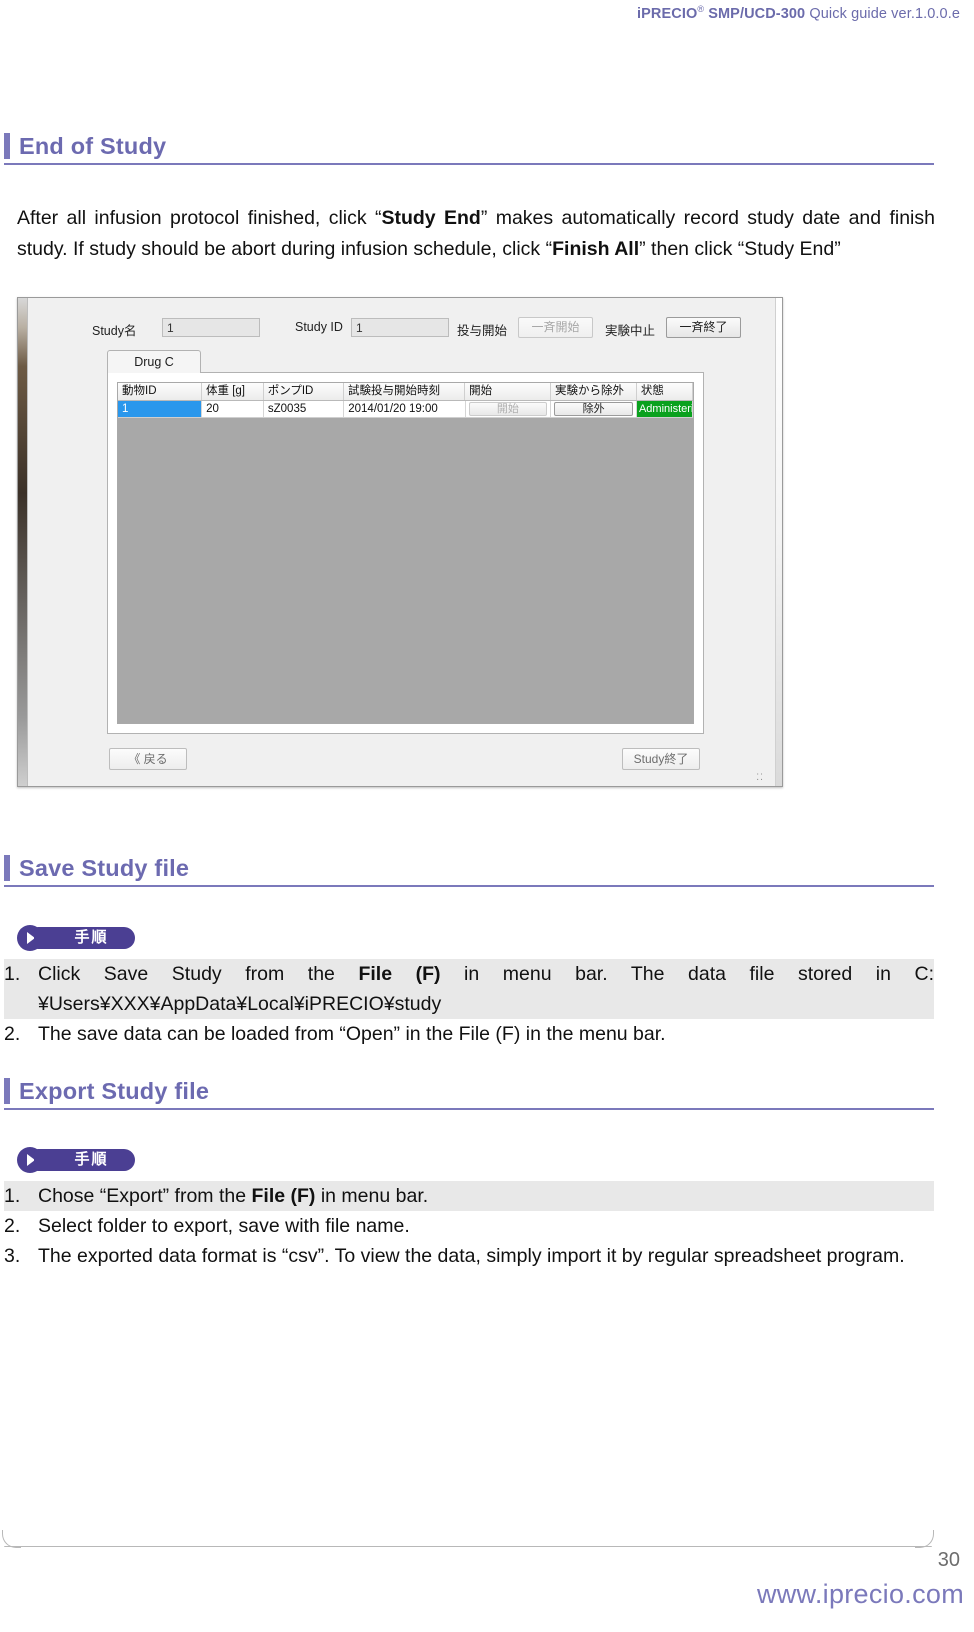 The width and height of the screenshot is (974, 1632). I want to click on grid-col-pump-id: ポンプID, so click(304, 391).